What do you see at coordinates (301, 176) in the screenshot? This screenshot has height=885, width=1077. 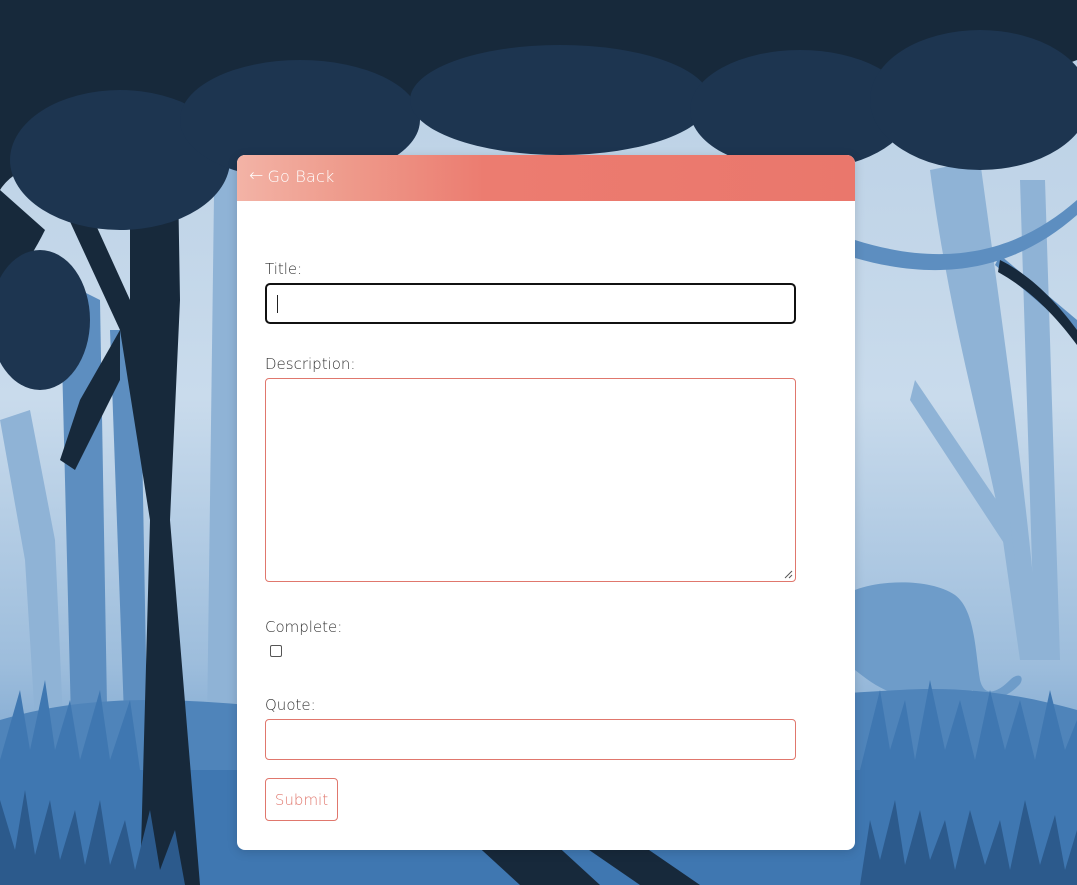 I see `go-back-label: Go Back` at bounding box center [301, 176].